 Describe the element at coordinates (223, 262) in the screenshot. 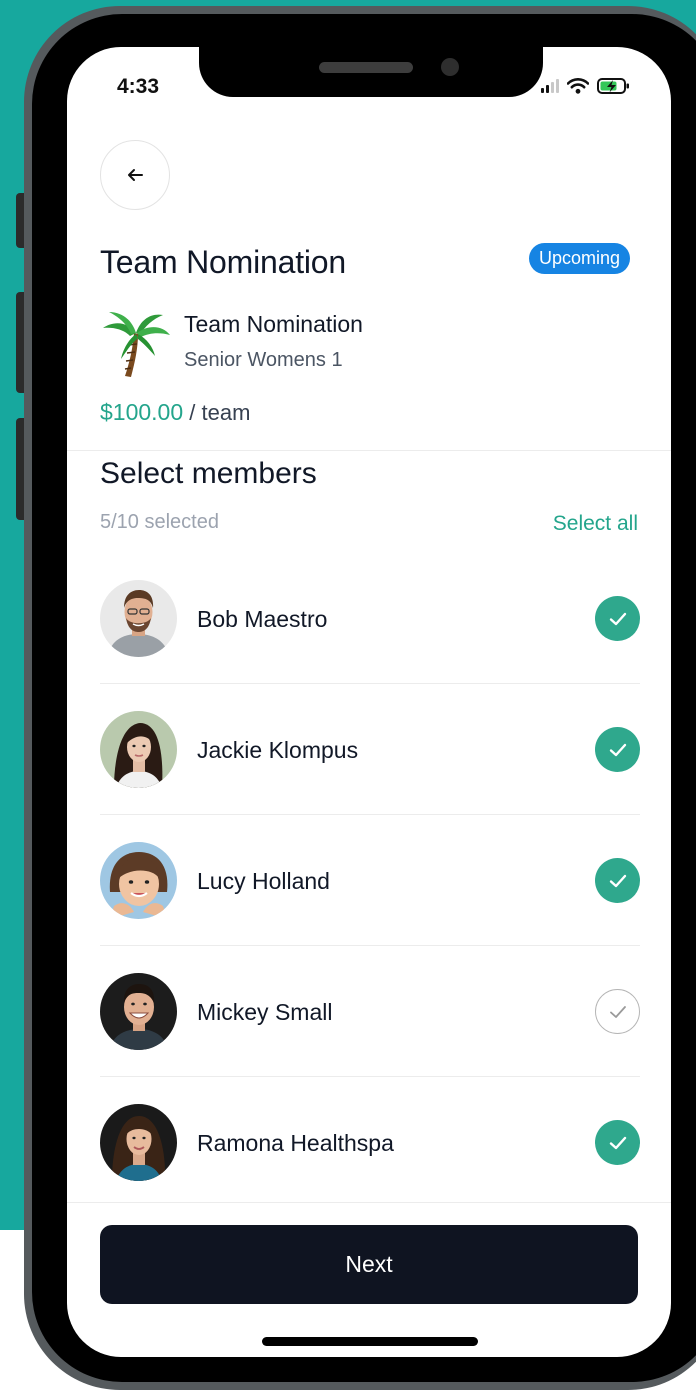

I see `page-title: Team Nomination` at that location.